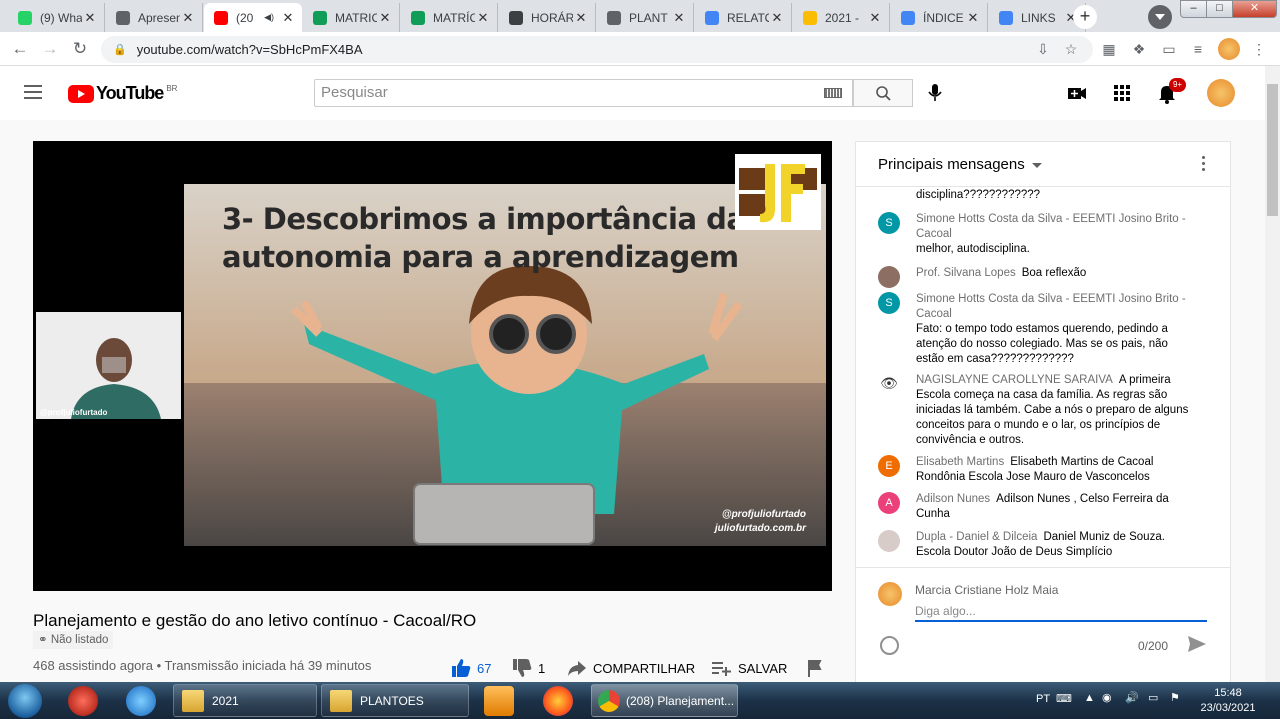 Image resolution: width=1280 pixels, height=719 pixels. Describe the element at coordinates (960, 462) in the screenshot. I see `author-name: Elisabeth Martins` at that location.